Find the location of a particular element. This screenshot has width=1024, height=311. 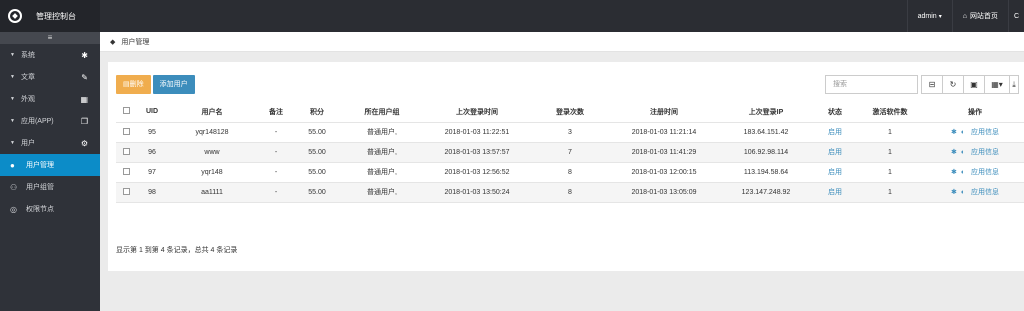

cell-last-ip: 123.147.248.92 is located at coordinates (766, 192).